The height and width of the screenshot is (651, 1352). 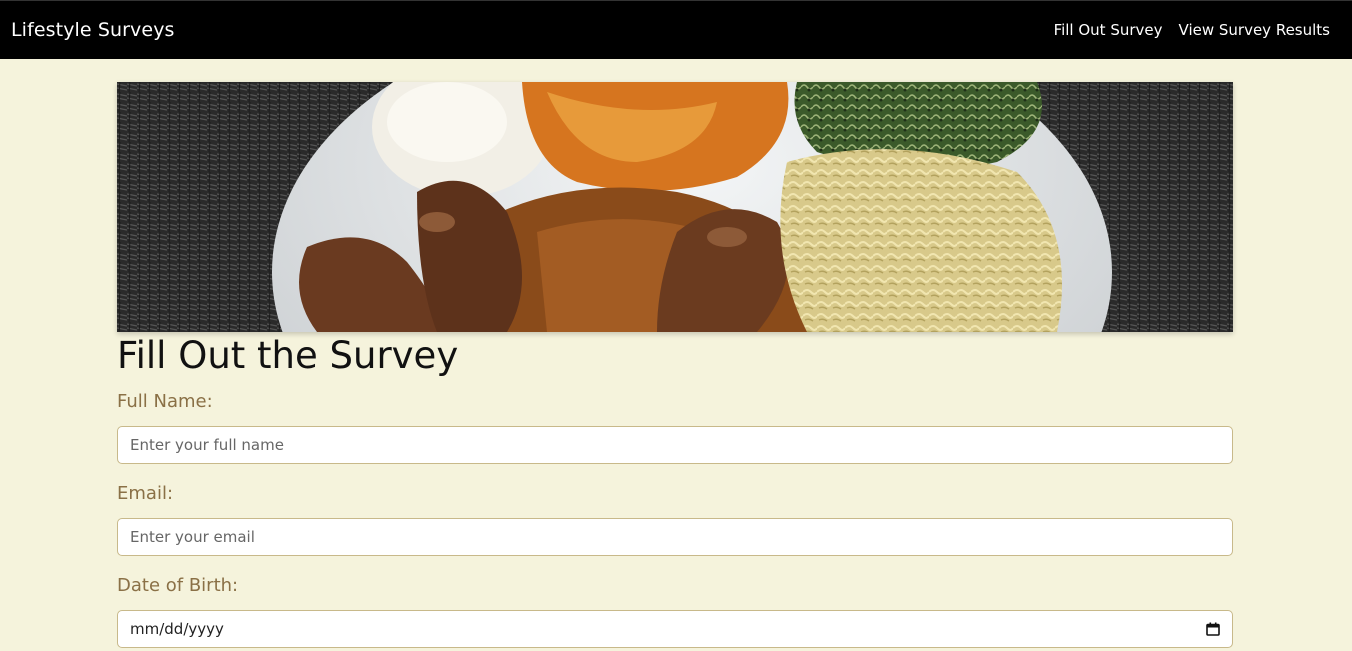 I want to click on calendar-icon, so click(x=1213, y=629).